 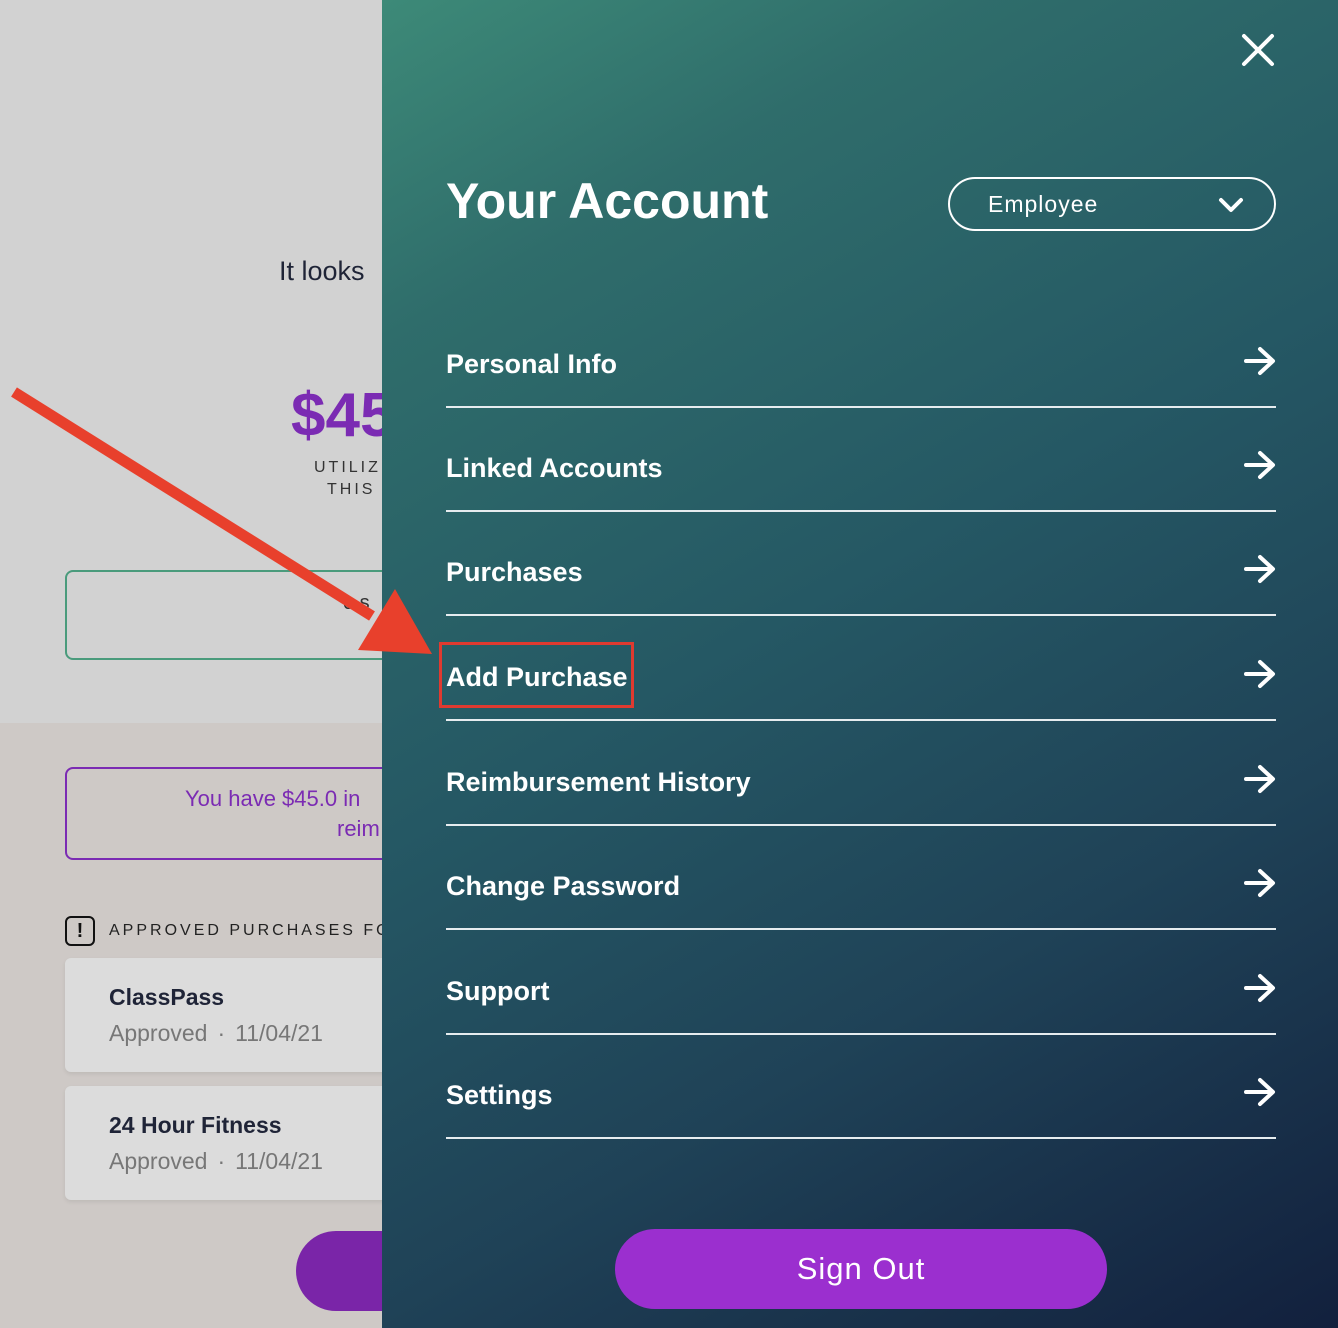 I want to click on menu-item-personal-info: Personal Info, so click(x=861, y=356).